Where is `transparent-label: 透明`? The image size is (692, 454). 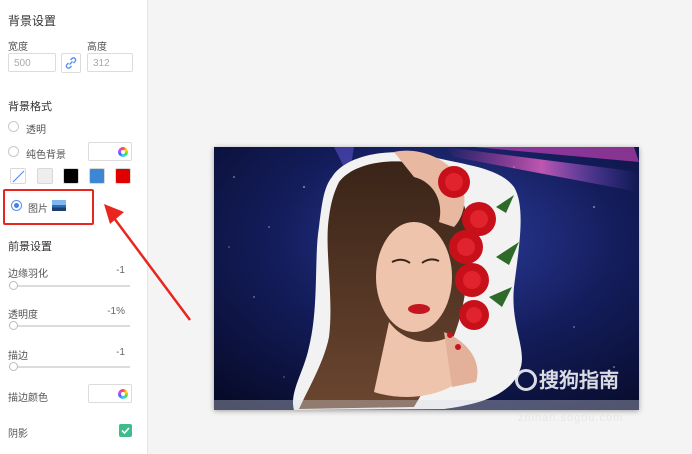 transparent-label: 透明 is located at coordinates (36, 130).